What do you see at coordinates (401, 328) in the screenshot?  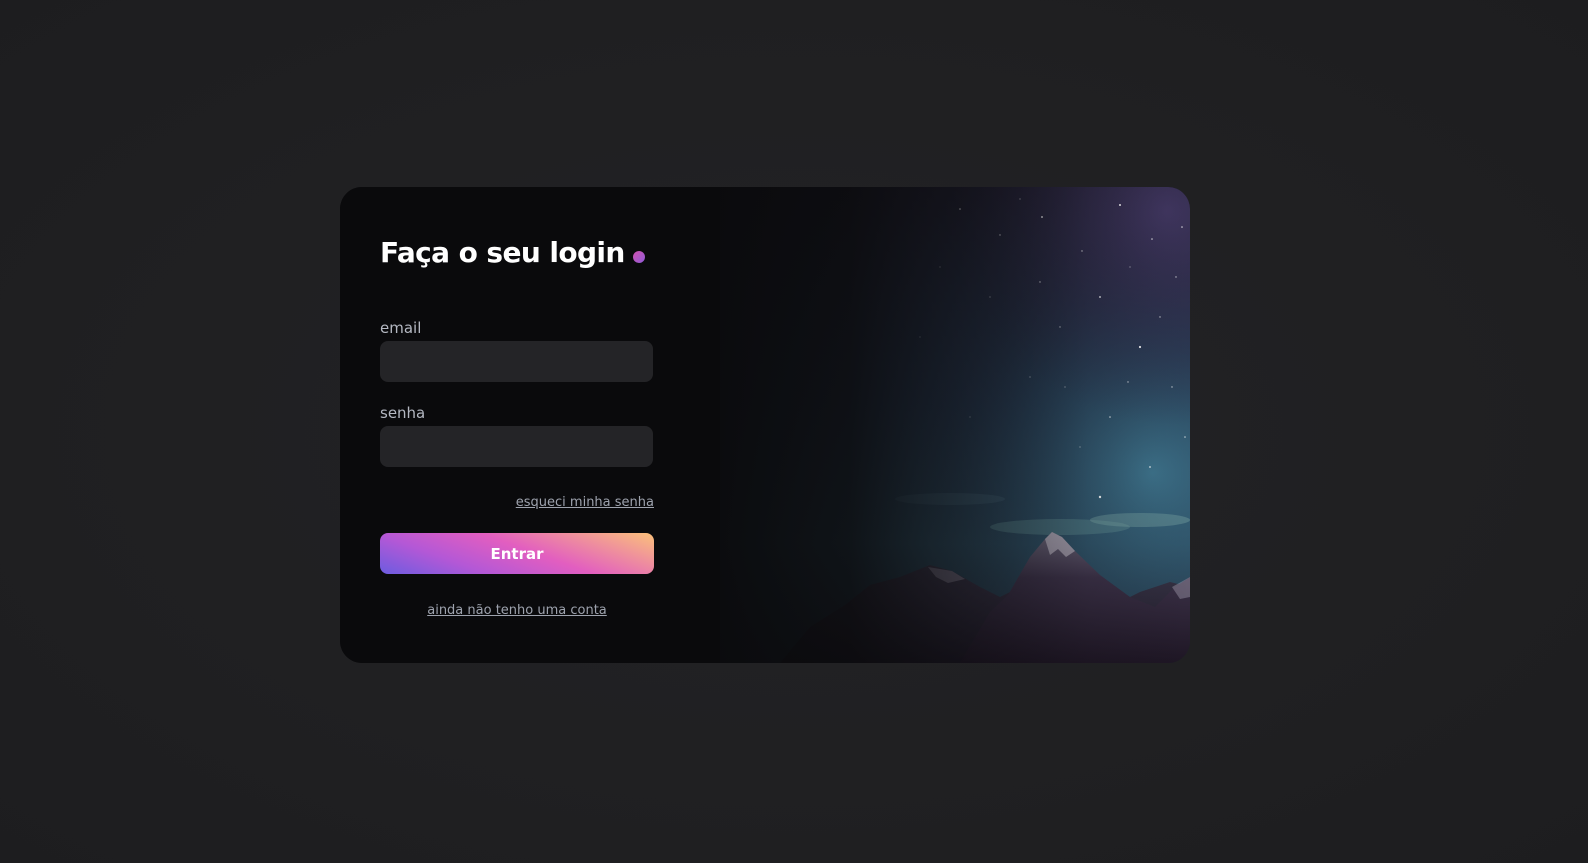 I see `email-label: email` at bounding box center [401, 328].